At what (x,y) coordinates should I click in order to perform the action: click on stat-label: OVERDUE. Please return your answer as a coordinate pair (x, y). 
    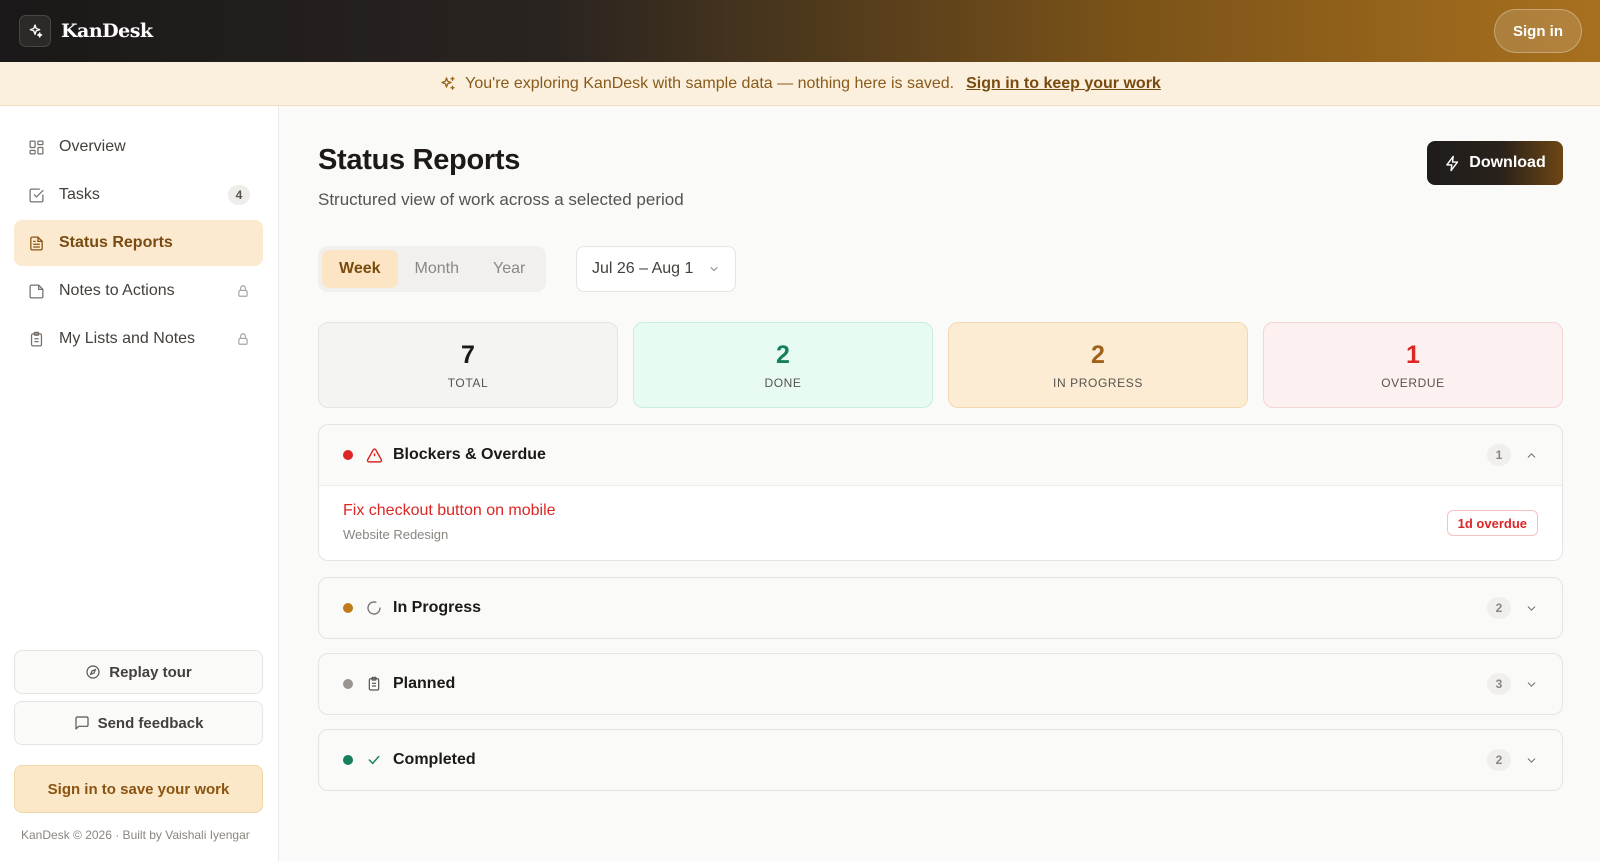
    Looking at the image, I should click on (1413, 382).